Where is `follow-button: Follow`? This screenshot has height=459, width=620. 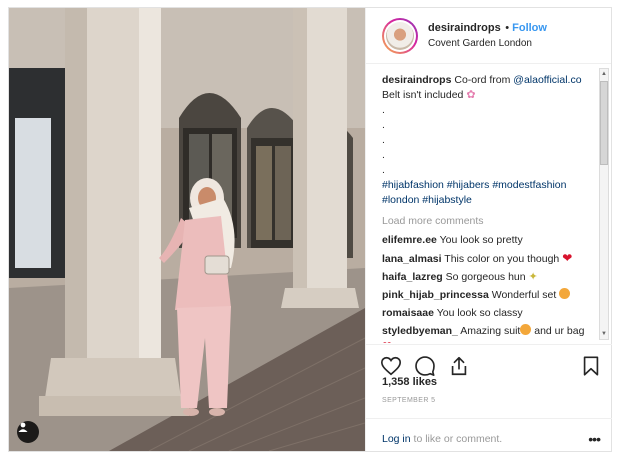
follow-button: Follow is located at coordinates (529, 28).